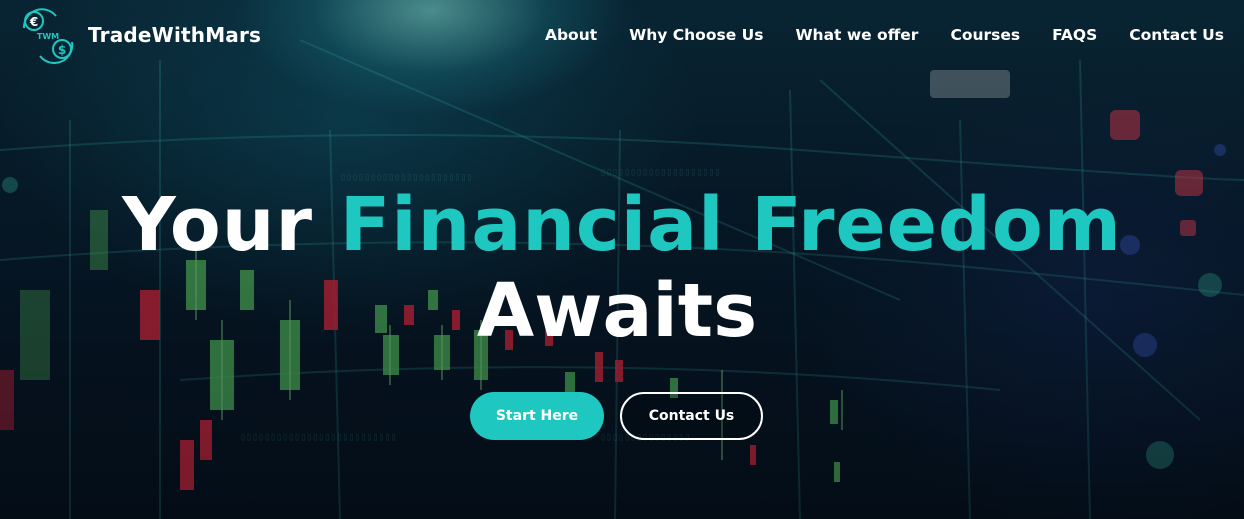 The image size is (1244, 519). Describe the element at coordinates (985, 35) in the screenshot. I see `nav-item-courses: Courses` at that location.